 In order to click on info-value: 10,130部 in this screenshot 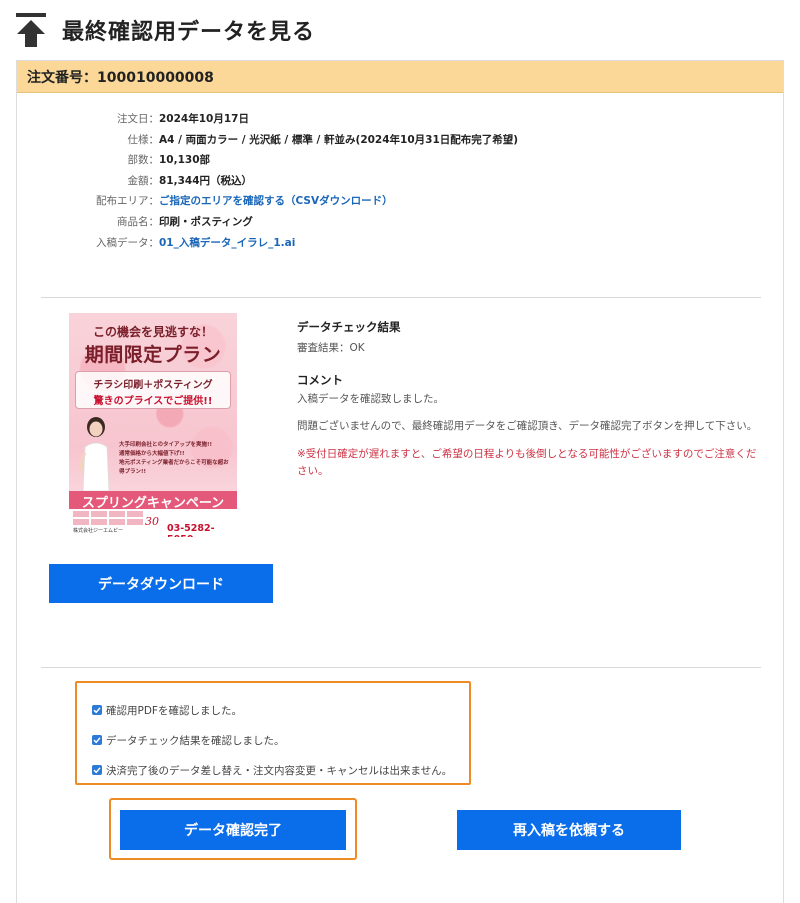, I will do `click(185, 160)`.